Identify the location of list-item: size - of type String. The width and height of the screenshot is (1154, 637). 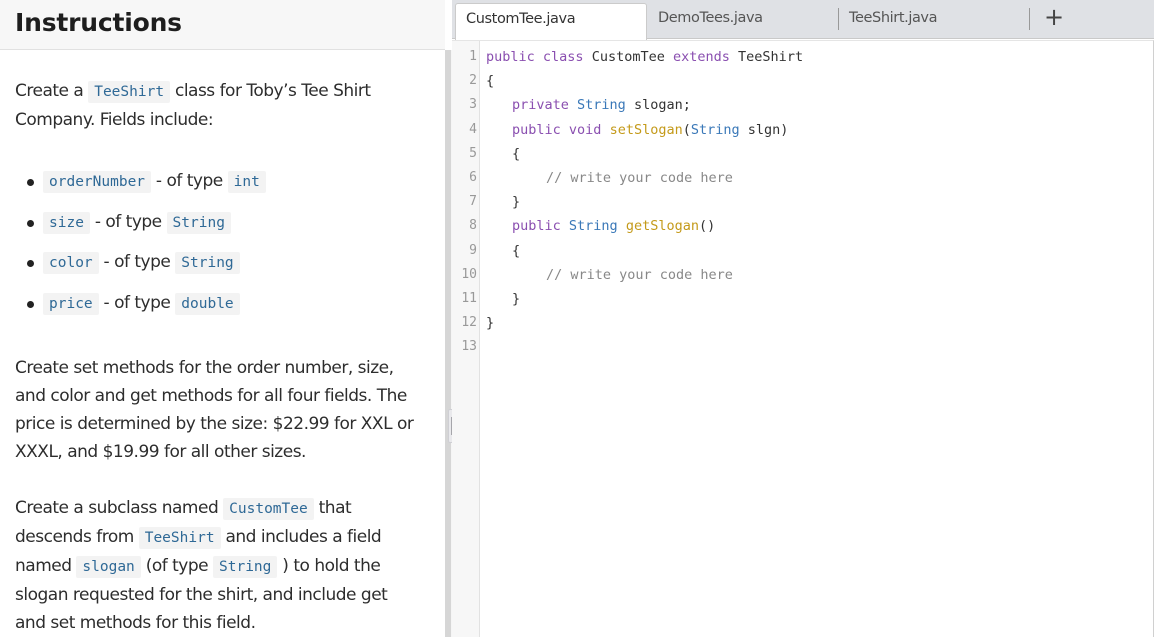
(220, 225).